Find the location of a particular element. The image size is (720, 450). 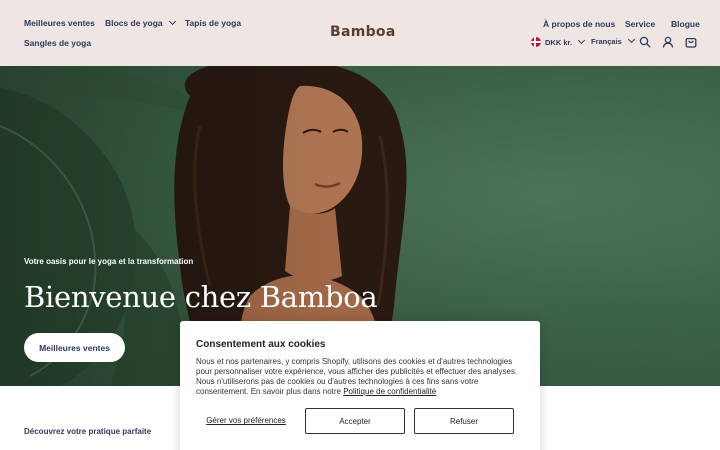

hero-title: Bienvenue chez Bamboa is located at coordinates (201, 297).